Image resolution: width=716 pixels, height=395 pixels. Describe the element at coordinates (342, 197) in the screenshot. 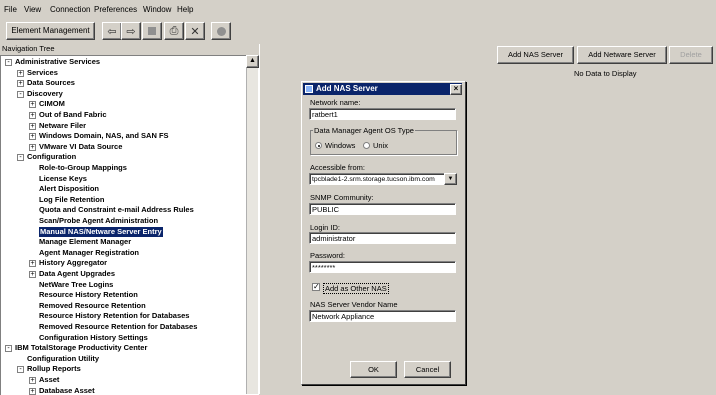

I see `snmp-community-label: SNMP Community:` at that location.